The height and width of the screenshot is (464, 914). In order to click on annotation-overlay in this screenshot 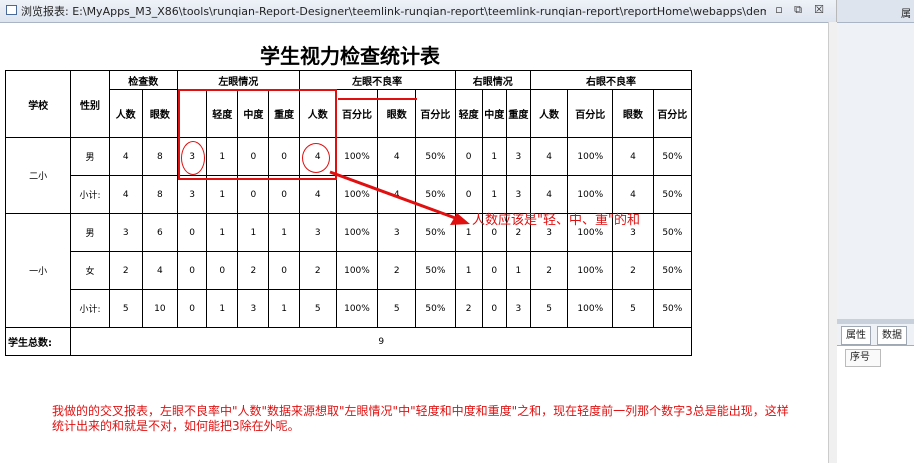, I will do `click(399, 161)`.